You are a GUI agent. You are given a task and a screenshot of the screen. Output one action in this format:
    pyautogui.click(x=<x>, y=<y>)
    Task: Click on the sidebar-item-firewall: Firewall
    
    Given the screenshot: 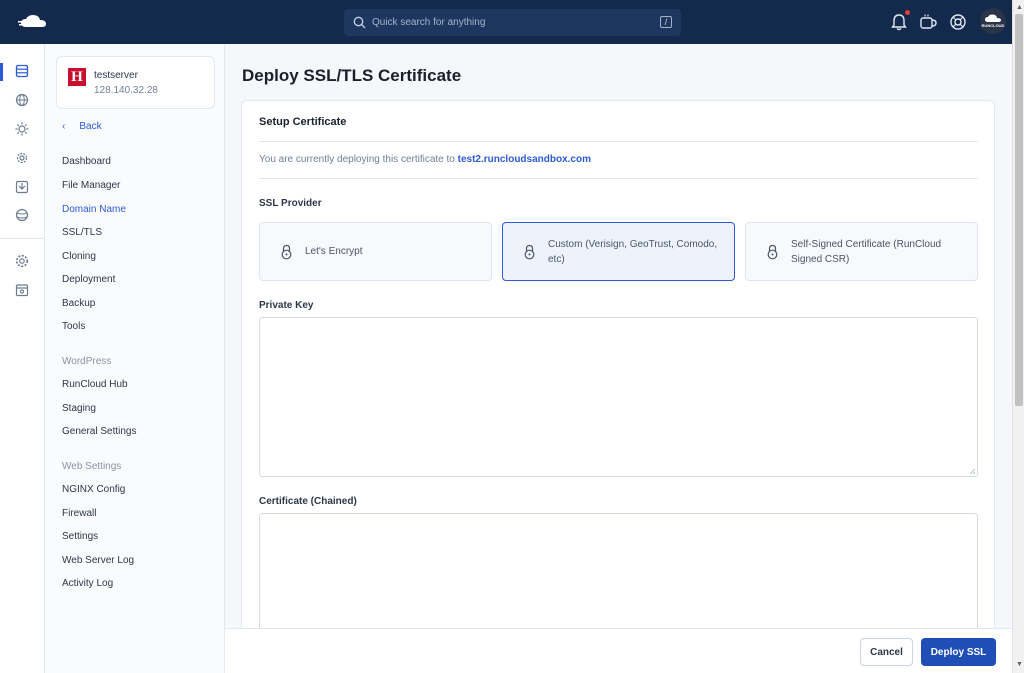 What is the action you would take?
    pyautogui.click(x=79, y=513)
    